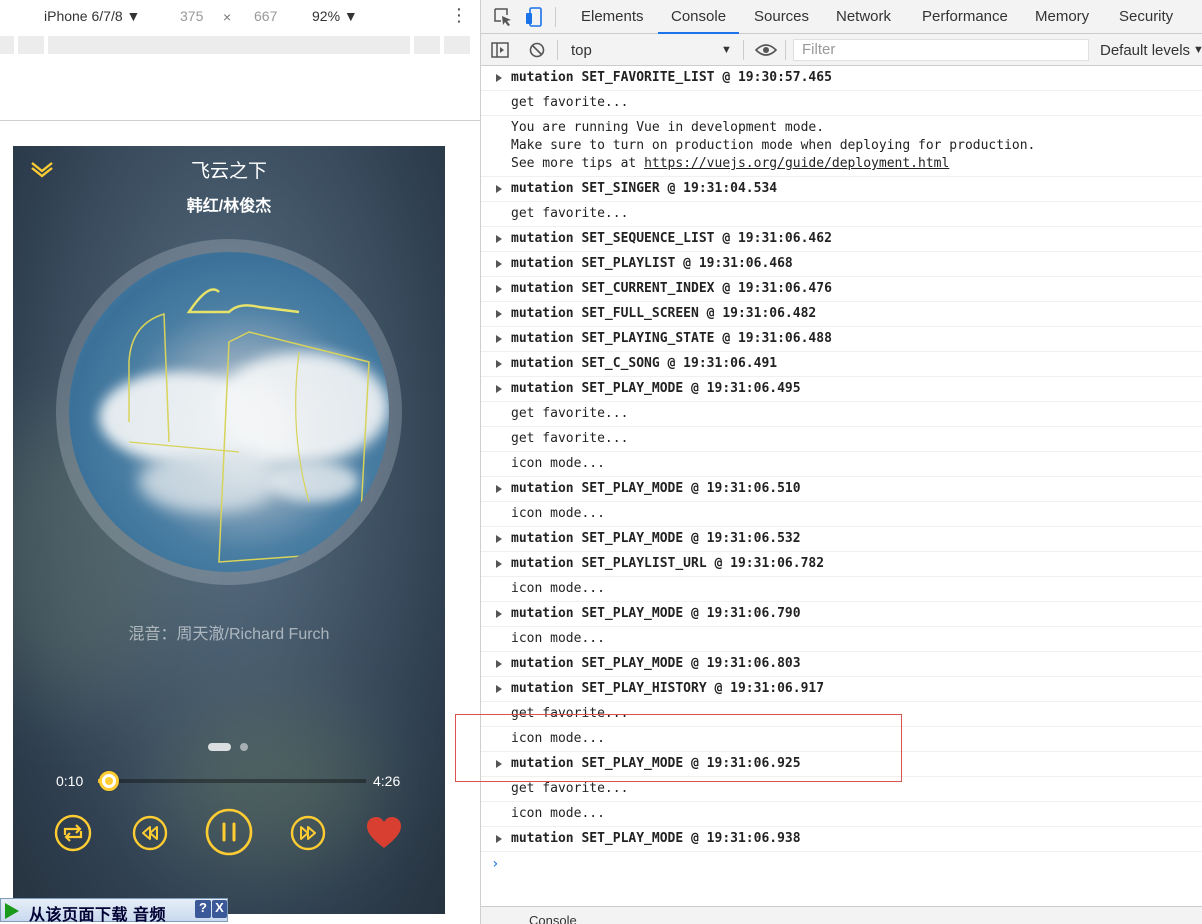 The height and width of the screenshot is (924, 1202). I want to click on console-prompt: ›, so click(841, 864).